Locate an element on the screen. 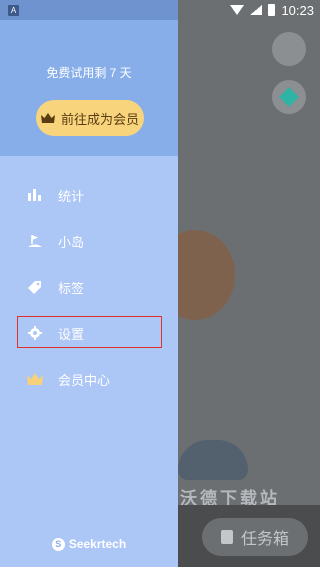 Image resolution: width=320 pixels, height=567 pixels. brand-name: Seekrtech is located at coordinates (97, 544).